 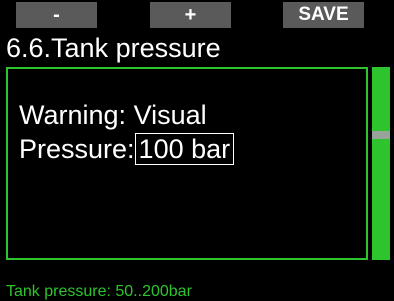 What do you see at coordinates (73, 115) in the screenshot?
I see `warning-label: Warning:` at bounding box center [73, 115].